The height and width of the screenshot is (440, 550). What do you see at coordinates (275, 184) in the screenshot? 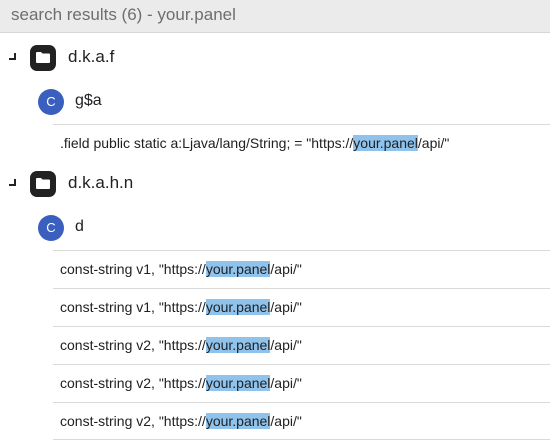
I see `package-row-d-k-a-h-n: d.k.a.h.n` at bounding box center [275, 184].